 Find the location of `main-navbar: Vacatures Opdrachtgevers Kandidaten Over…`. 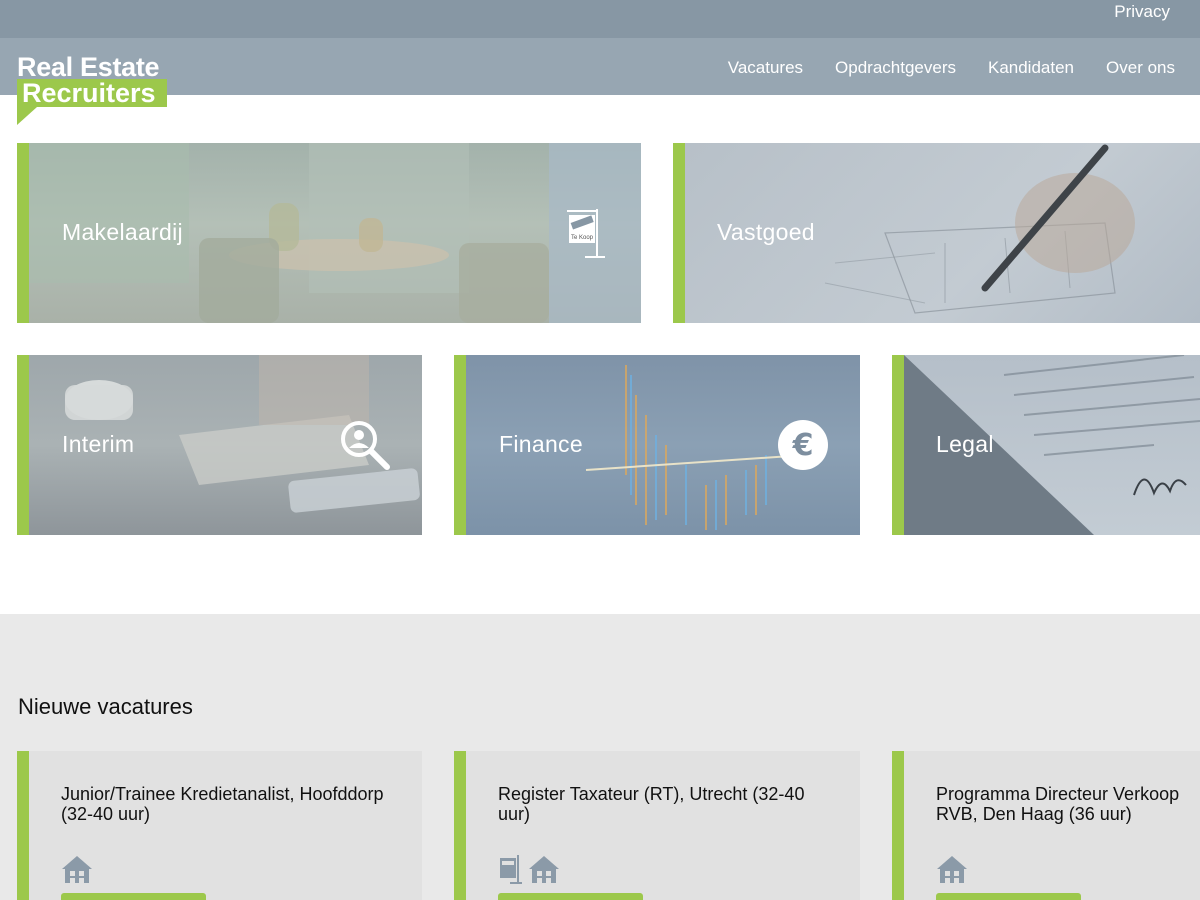

main-navbar: Vacatures Opdrachtgevers Kandidaten Over… is located at coordinates (600, 66).